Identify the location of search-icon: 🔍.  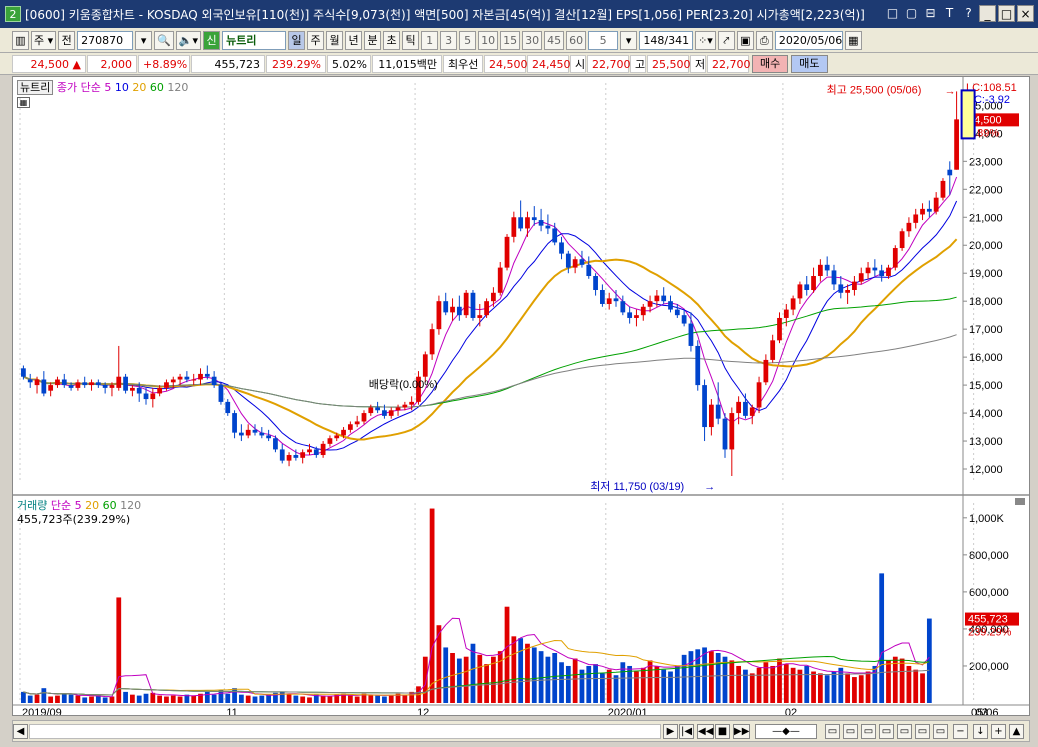
(164, 40).